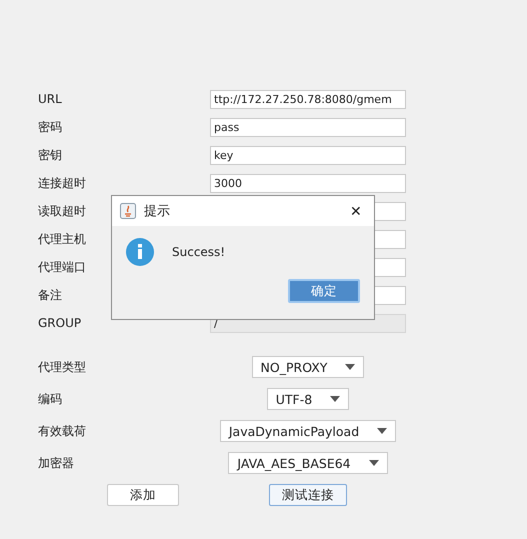  What do you see at coordinates (62, 211) in the screenshot?
I see `field-label: 读取超时` at bounding box center [62, 211].